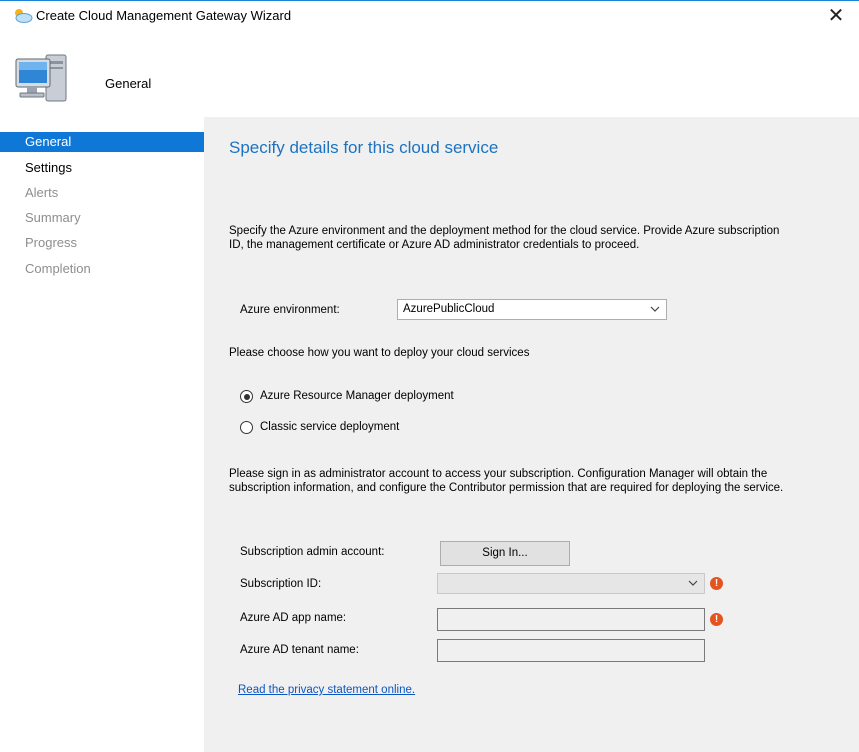  What do you see at coordinates (364, 147) in the screenshot?
I see `page-heading: Specify details for this cloud service` at bounding box center [364, 147].